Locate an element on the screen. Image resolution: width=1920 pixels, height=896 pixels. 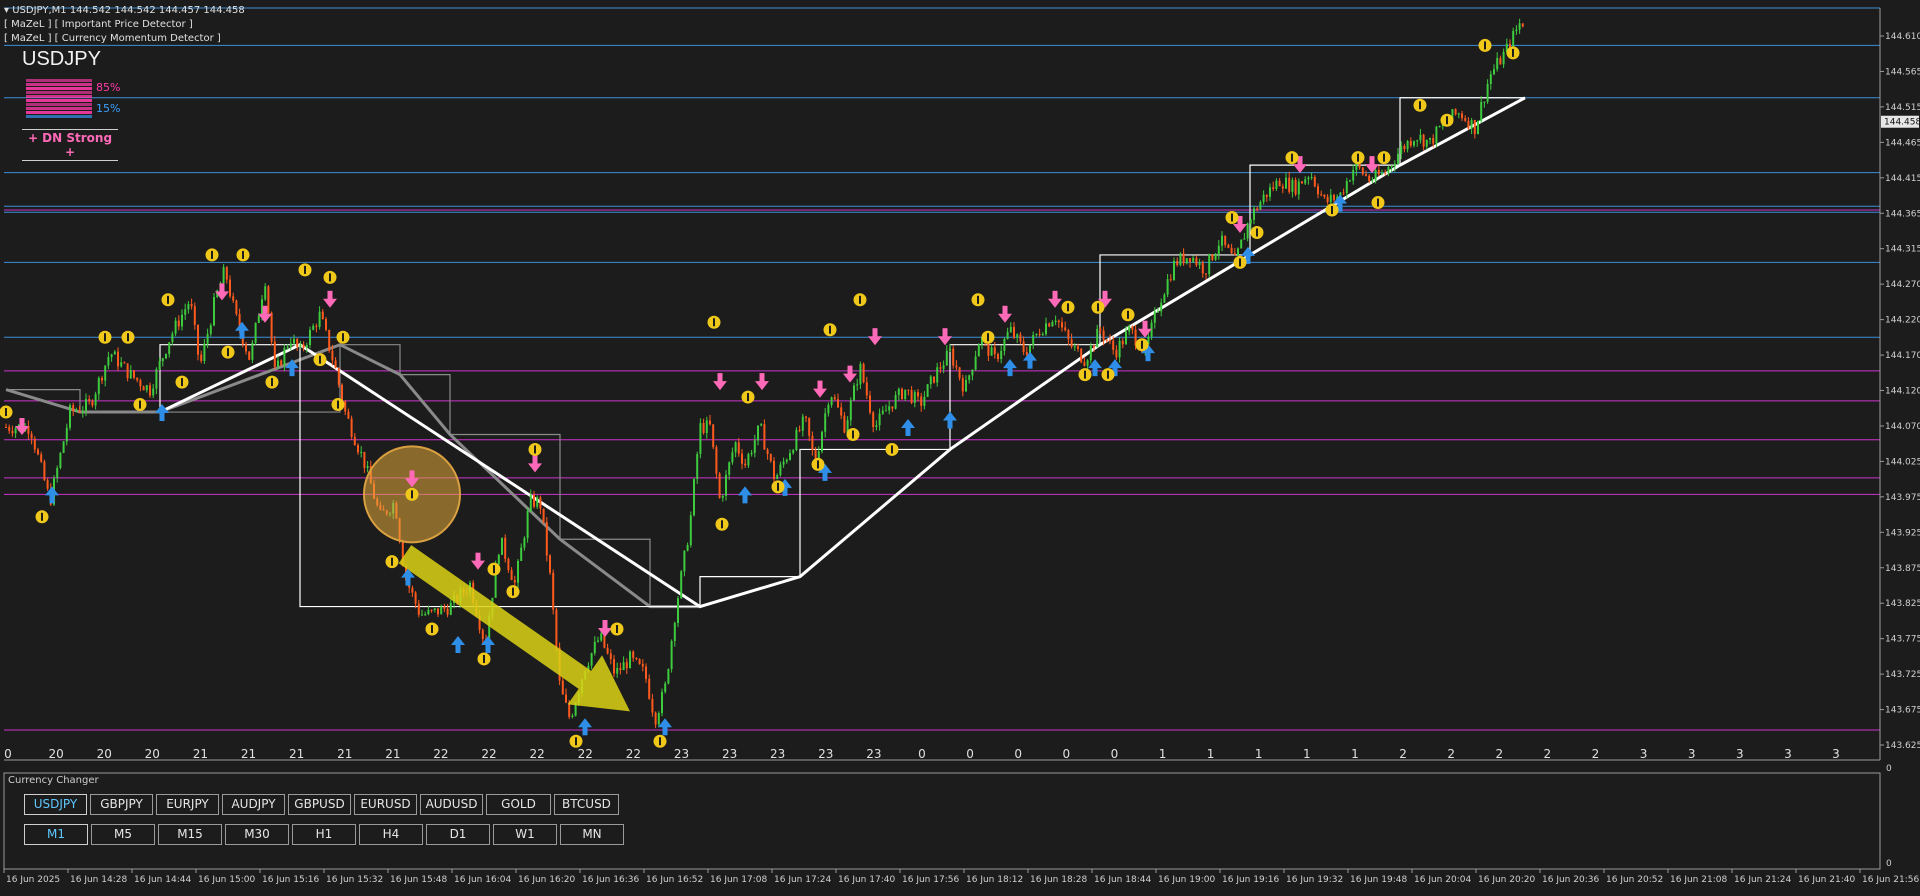
timeframe-button-m15: M15 is located at coordinates (190, 834).